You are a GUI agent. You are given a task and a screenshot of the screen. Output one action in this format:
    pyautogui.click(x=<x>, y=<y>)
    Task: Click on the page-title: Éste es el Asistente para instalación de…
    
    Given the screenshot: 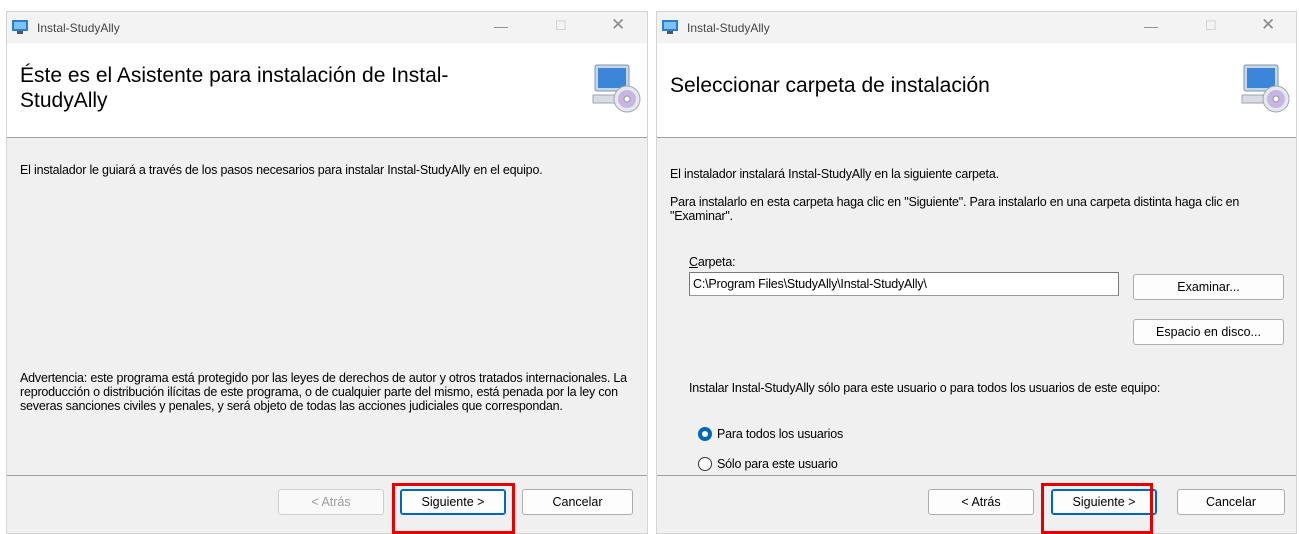 What is the action you would take?
    pyautogui.click(x=234, y=88)
    